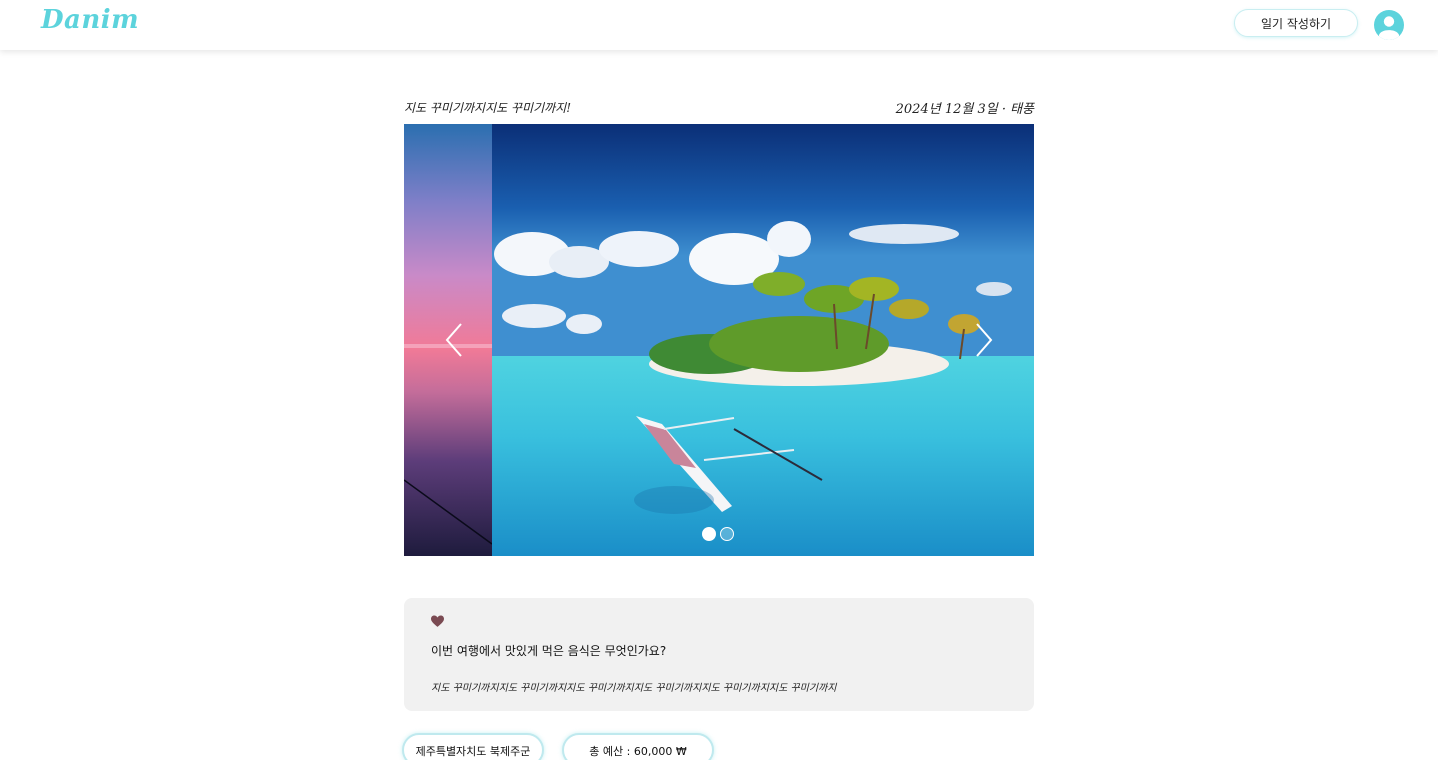  I want to click on user-avatar-icon, so click(1389, 25).